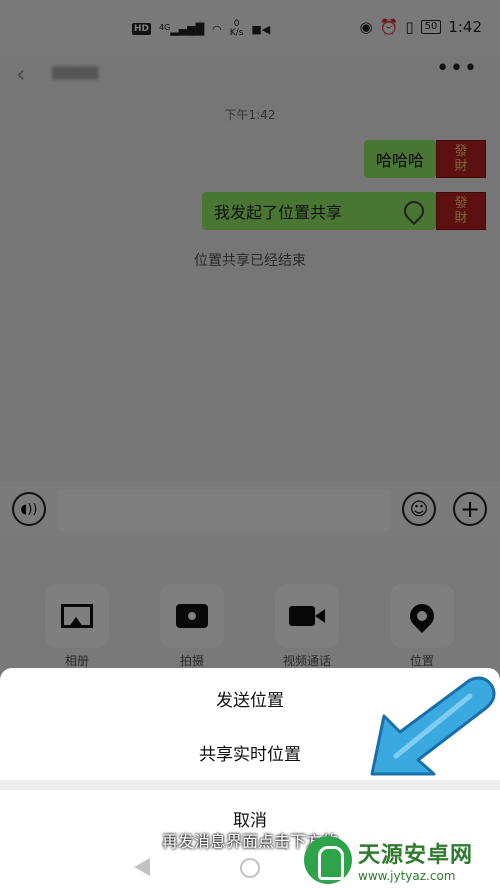  What do you see at coordinates (142, 867) in the screenshot?
I see `nav-back-icon` at bounding box center [142, 867].